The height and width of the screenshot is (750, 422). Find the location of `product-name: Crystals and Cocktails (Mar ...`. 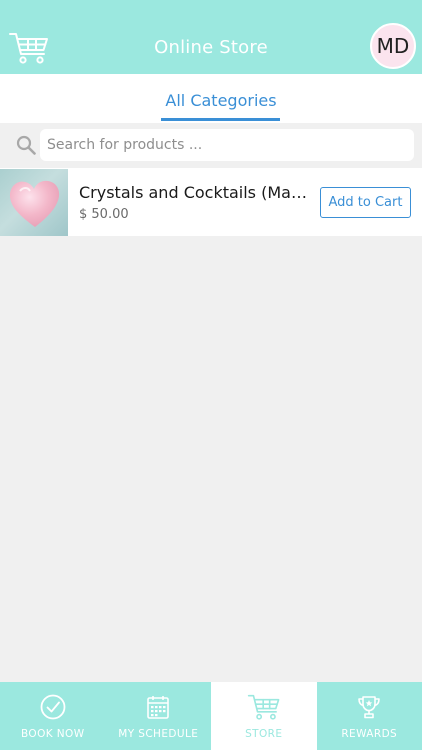

product-name: Crystals and Cocktails (Mar ... is located at coordinates (195, 192).